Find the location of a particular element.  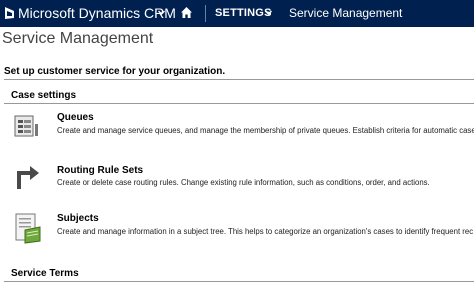

dynamics-logo-icon is located at coordinates (9, 13).